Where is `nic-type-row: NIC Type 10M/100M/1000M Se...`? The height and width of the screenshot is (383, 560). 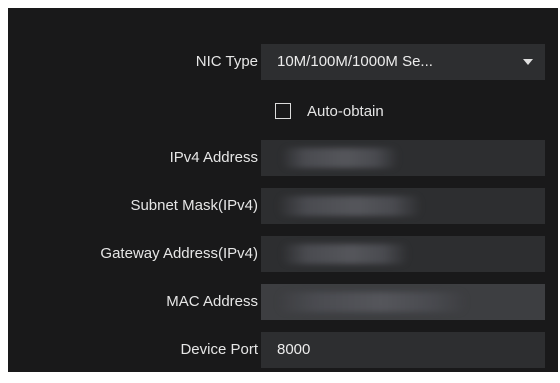
nic-type-row: NIC Type 10M/100M/1000M Se... is located at coordinates (283, 62).